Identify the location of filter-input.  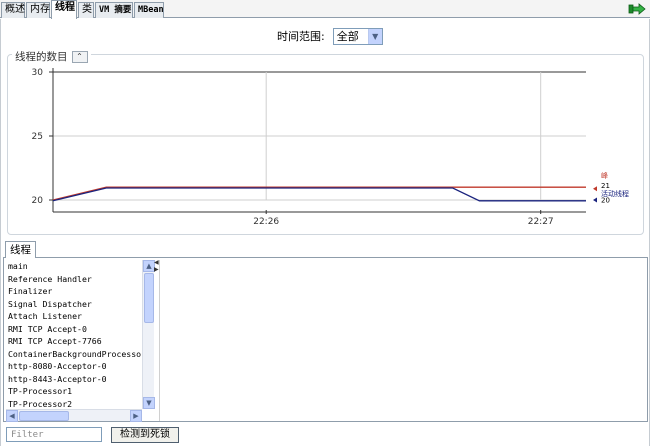
(54, 434).